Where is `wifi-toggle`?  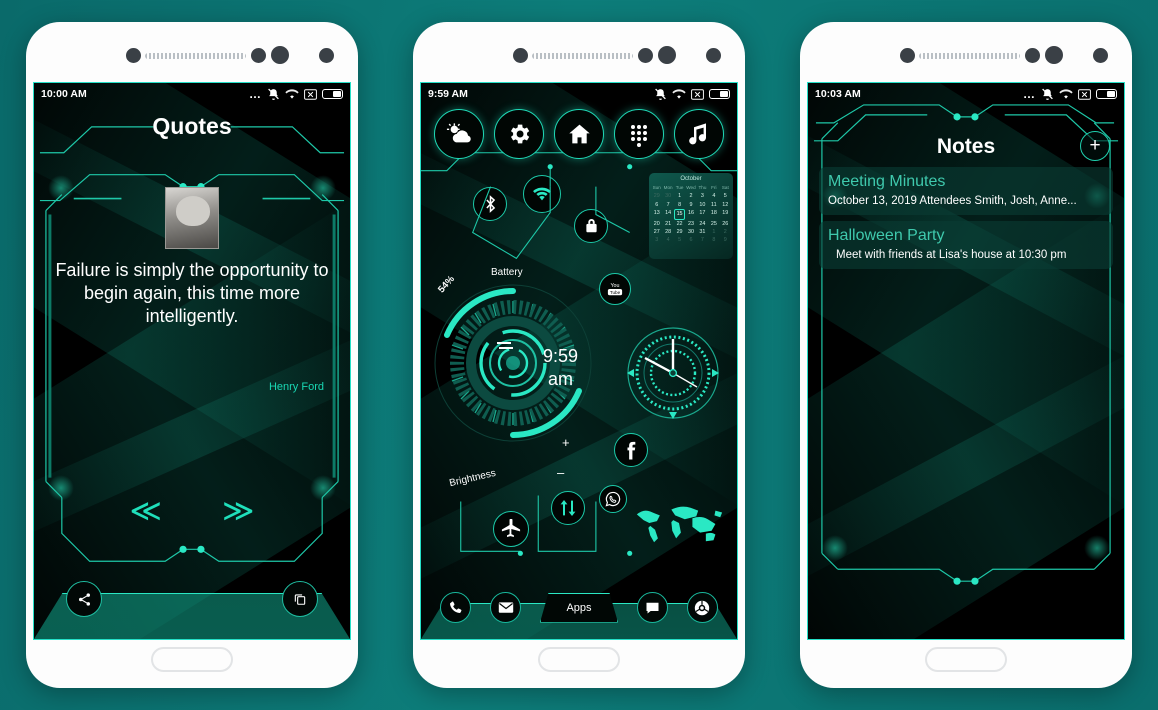 wifi-toggle is located at coordinates (542, 194).